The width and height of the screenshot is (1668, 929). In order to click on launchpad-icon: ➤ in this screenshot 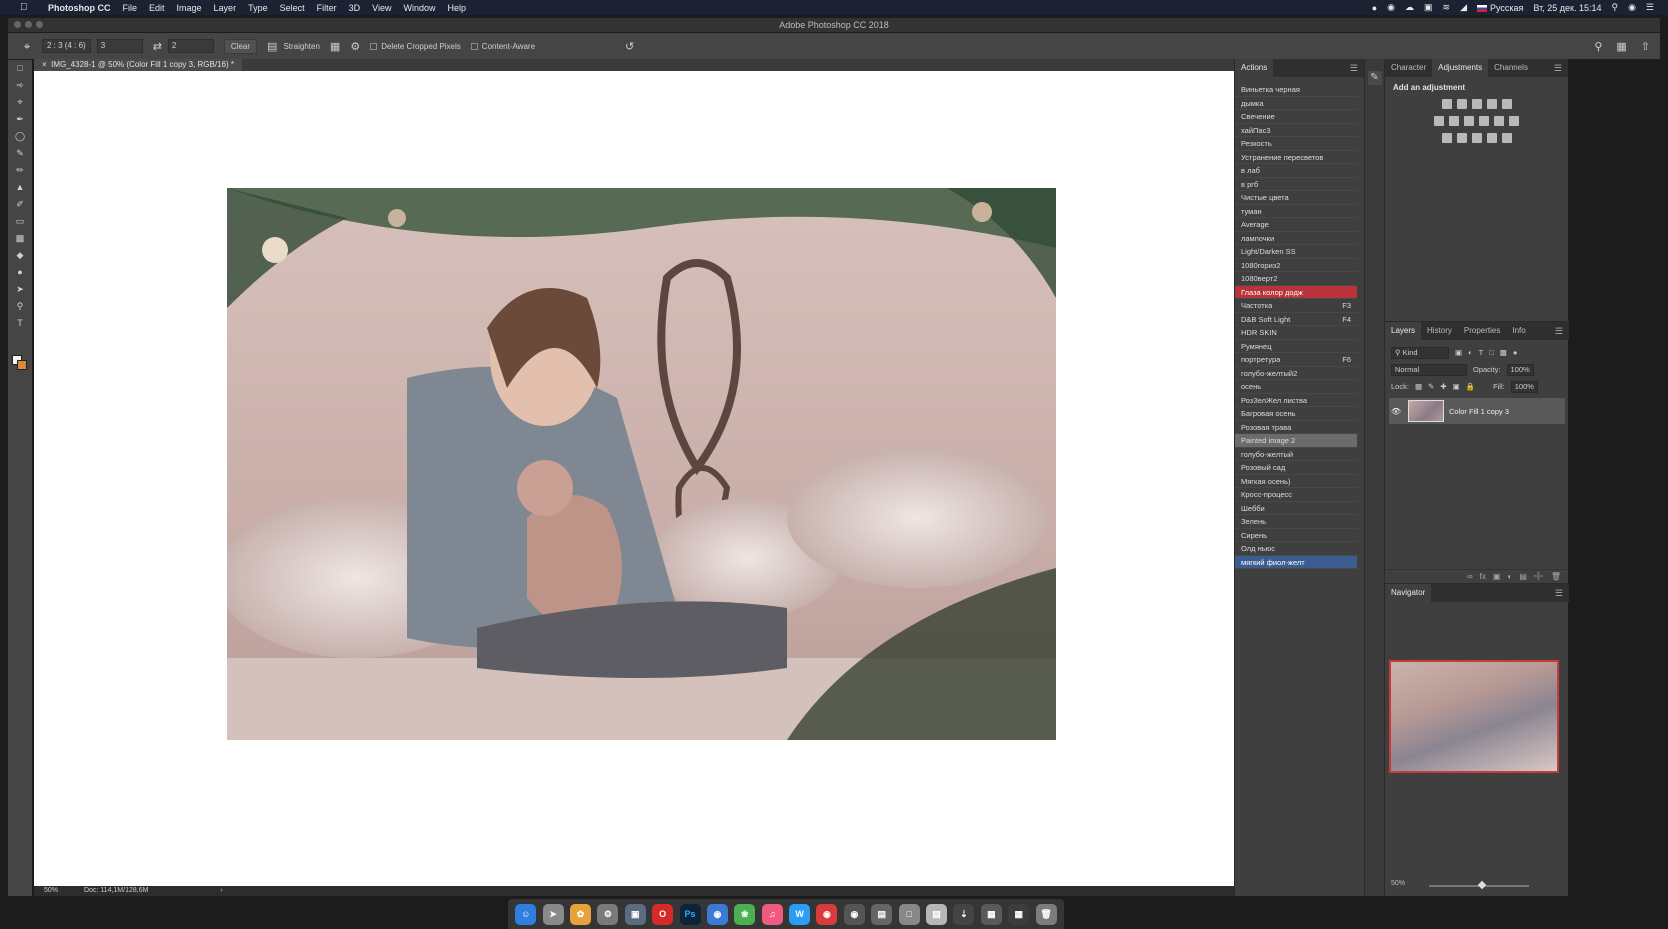, I will do `click(553, 914)`.